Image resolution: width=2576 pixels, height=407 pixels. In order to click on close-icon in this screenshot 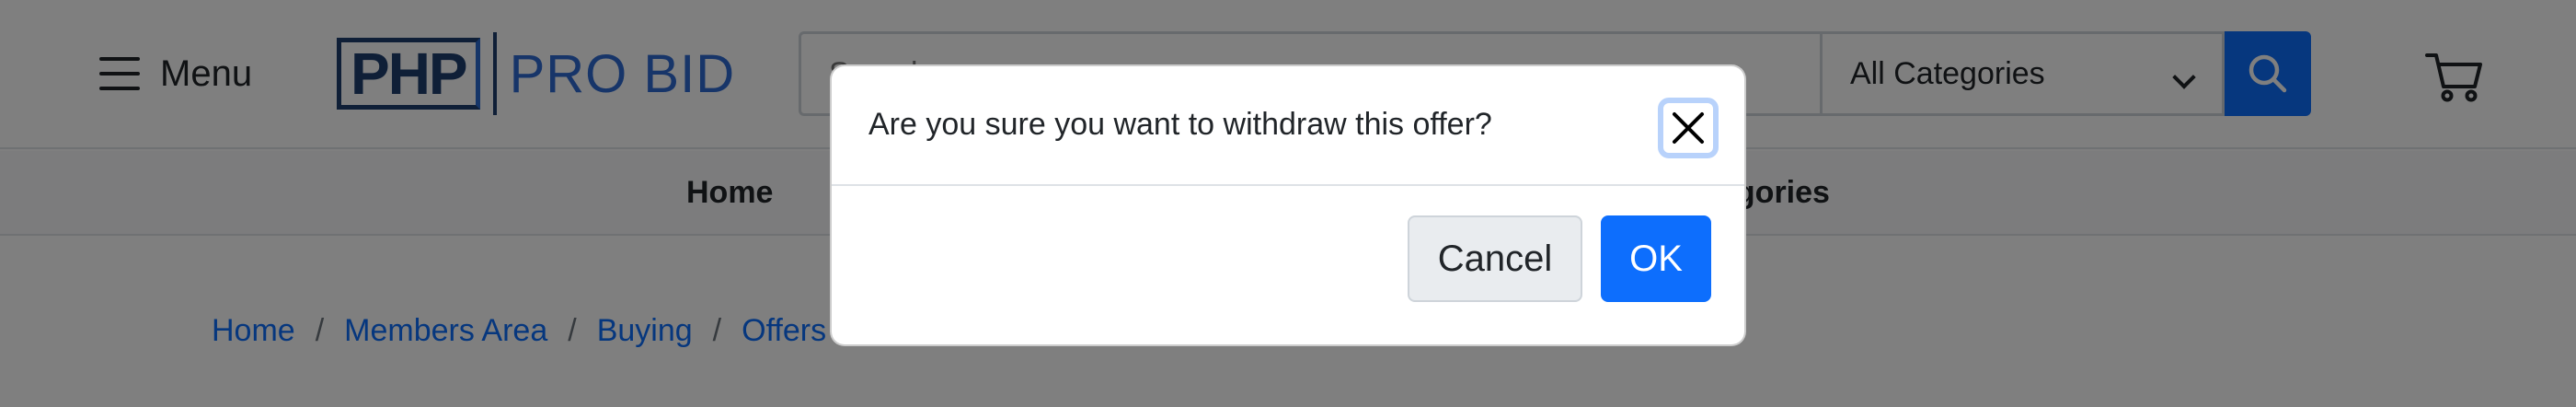, I will do `click(1688, 128)`.